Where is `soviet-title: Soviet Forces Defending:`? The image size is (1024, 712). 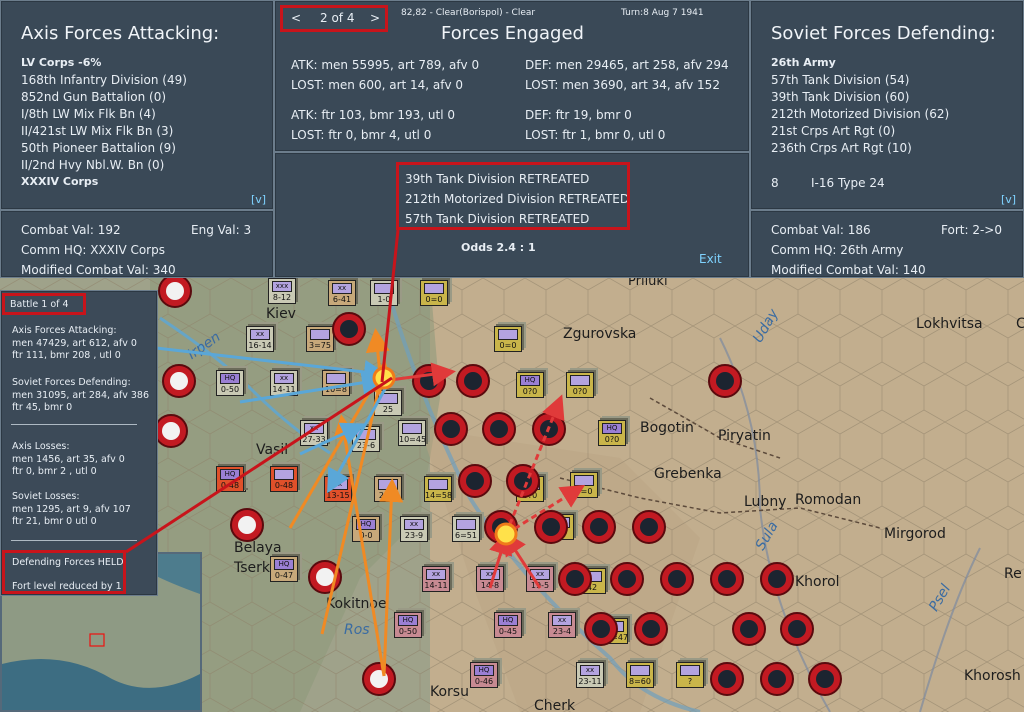 soviet-title: Soviet Forces Defending: is located at coordinates (883, 33).